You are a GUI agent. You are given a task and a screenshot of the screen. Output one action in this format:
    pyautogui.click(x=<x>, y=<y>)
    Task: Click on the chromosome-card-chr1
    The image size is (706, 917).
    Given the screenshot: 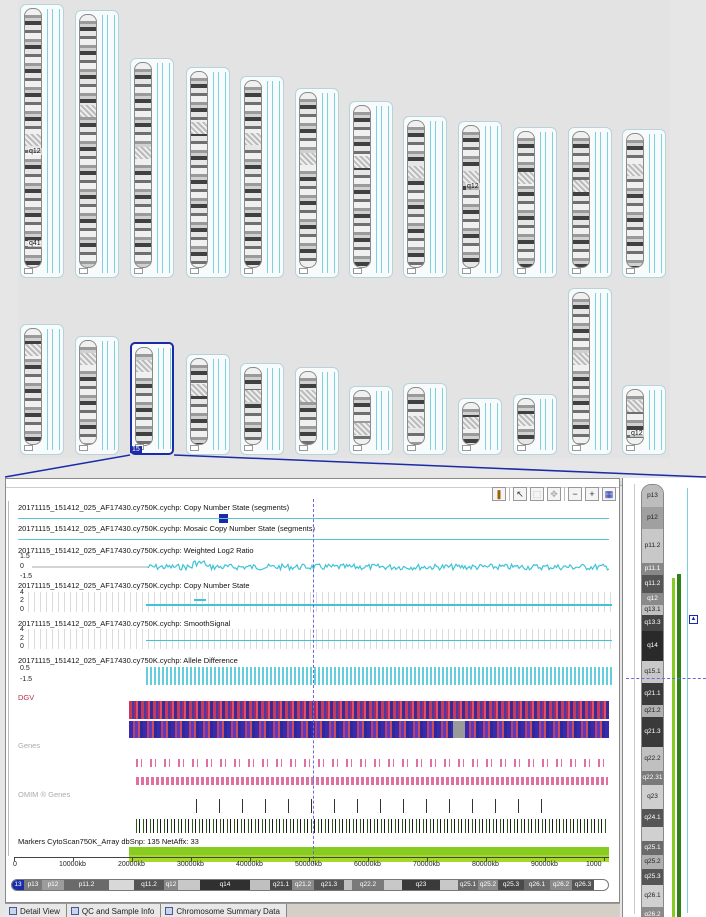 What is the action you would take?
    pyautogui.click(x=42, y=141)
    